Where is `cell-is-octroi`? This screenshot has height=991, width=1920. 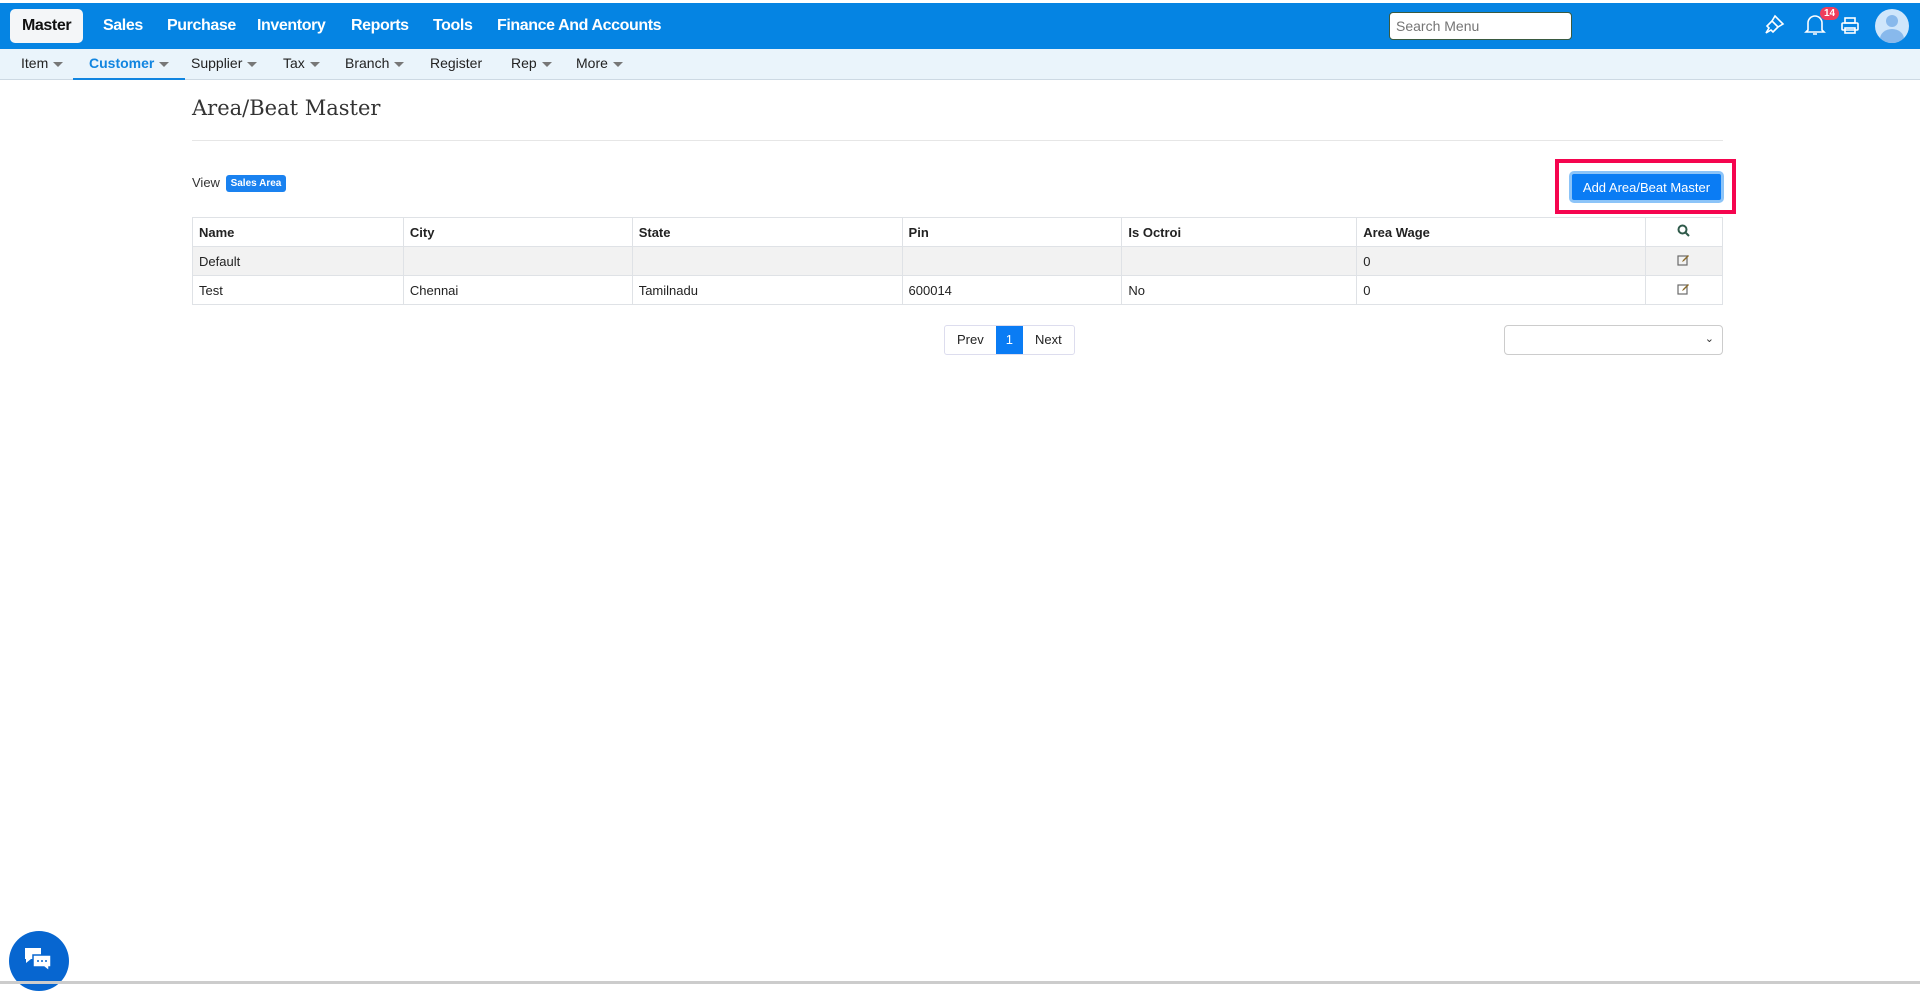
cell-is-octroi is located at coordinates (1239, 261).